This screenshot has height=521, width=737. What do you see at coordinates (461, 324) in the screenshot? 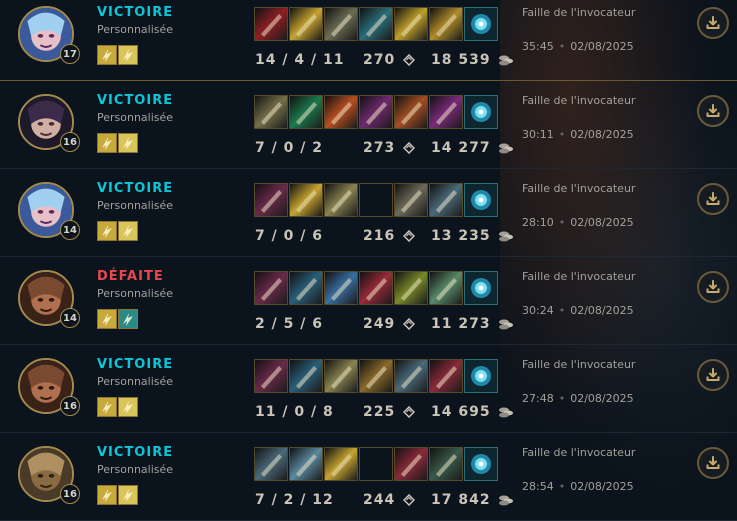
I see `gold-earned-value: 11 273` at bounding box center [461, 324].